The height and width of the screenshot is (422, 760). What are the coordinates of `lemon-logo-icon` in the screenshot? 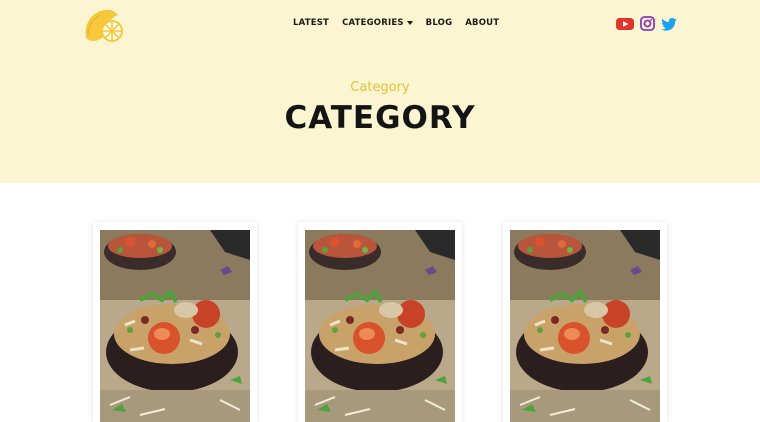 It's located at (104, 25).